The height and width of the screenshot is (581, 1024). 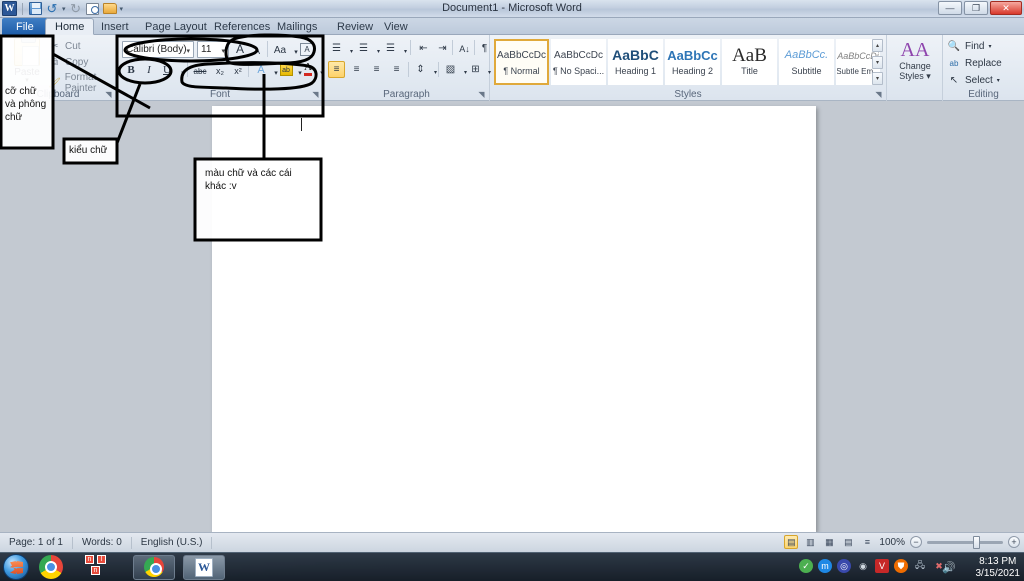 I want to click on zoom-out-button: −, so click(x=916, y=542).